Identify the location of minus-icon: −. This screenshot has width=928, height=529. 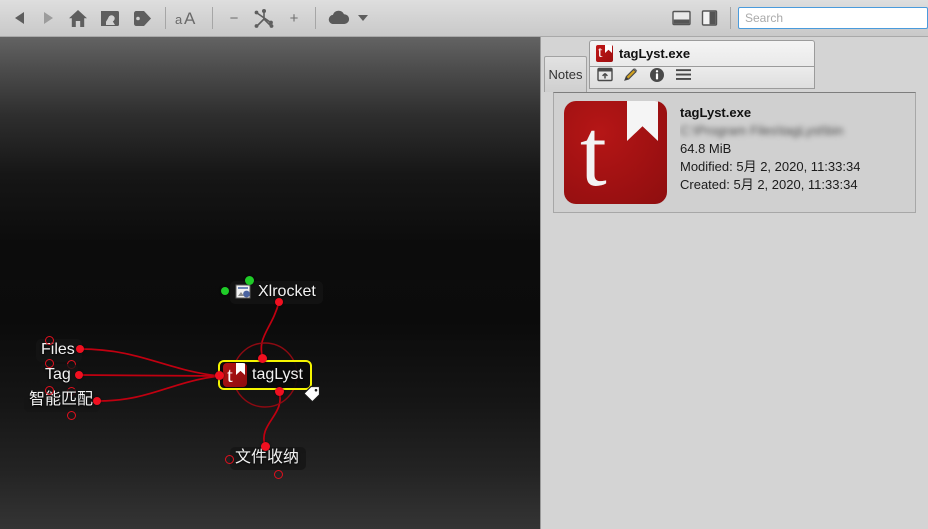
(234, 18).